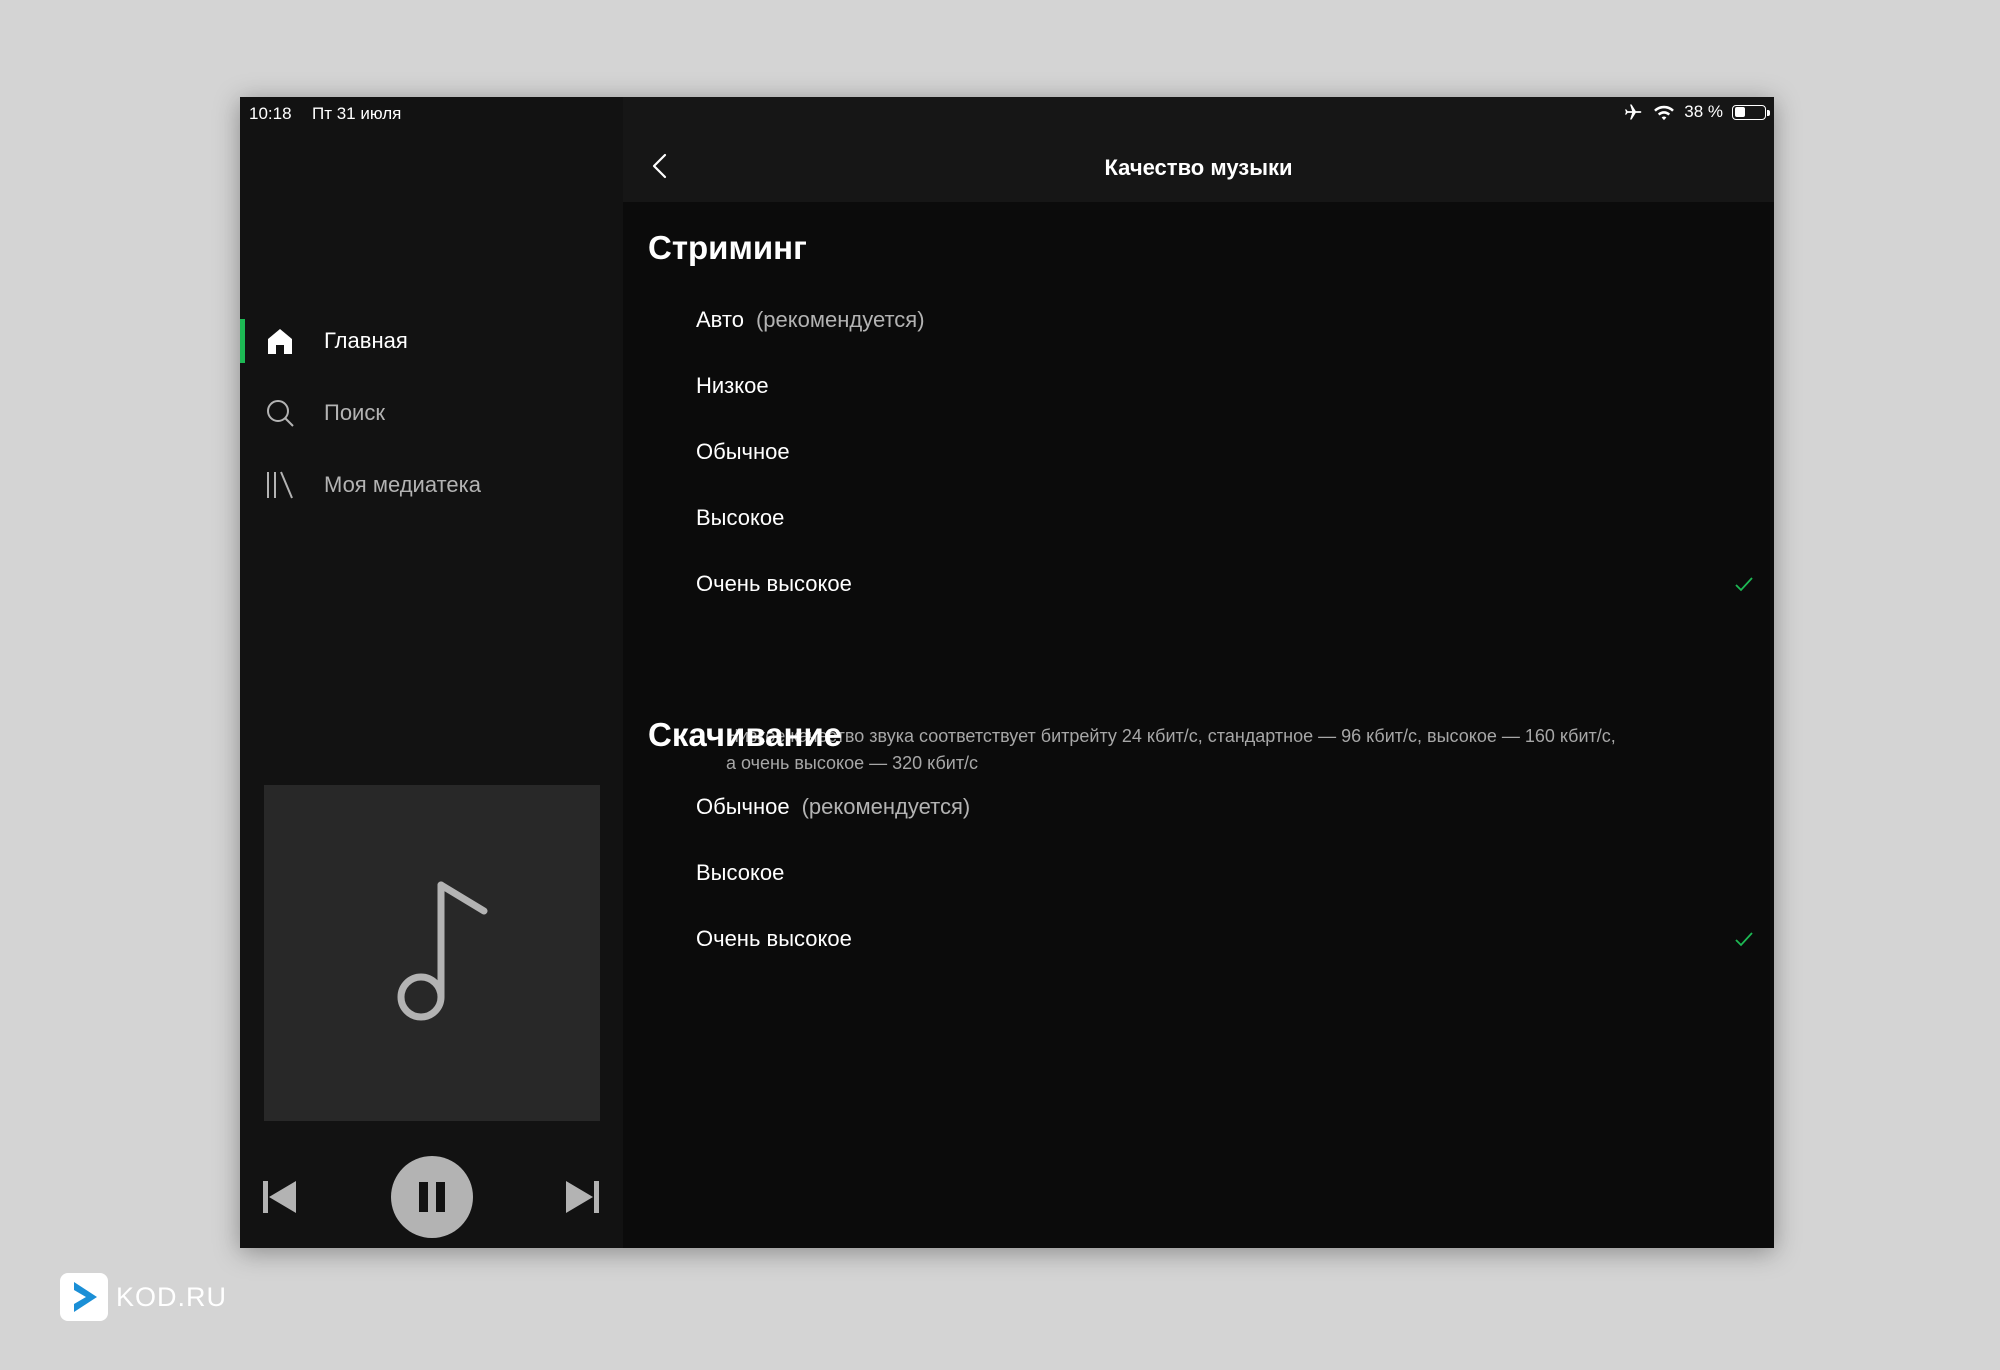  Describe the element at coordinates (582, 1197) in the screenshot. I see `next-track-icon` at that location.